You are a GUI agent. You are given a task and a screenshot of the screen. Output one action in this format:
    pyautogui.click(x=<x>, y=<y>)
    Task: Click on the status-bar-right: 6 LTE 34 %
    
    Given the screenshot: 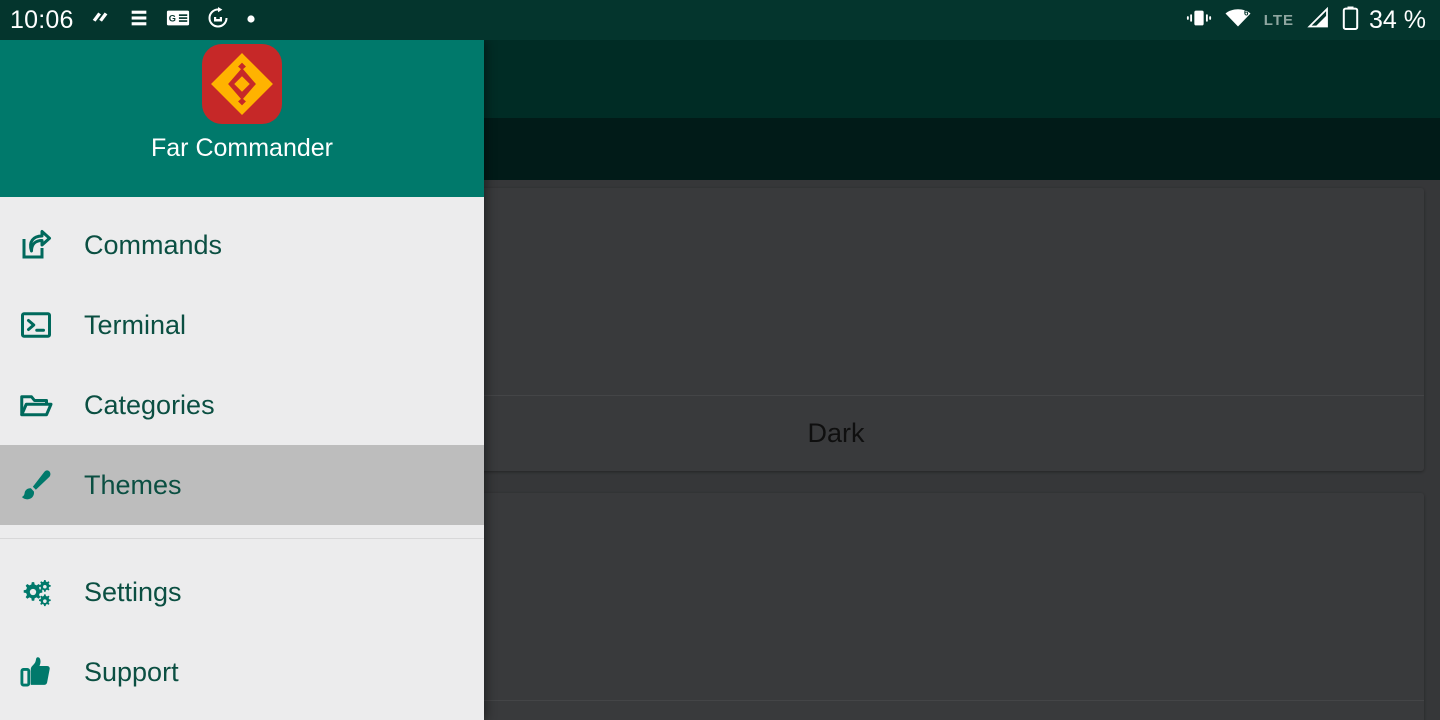 What is the action you would take?
    pyautogui.click(x=1306, y=20)
    